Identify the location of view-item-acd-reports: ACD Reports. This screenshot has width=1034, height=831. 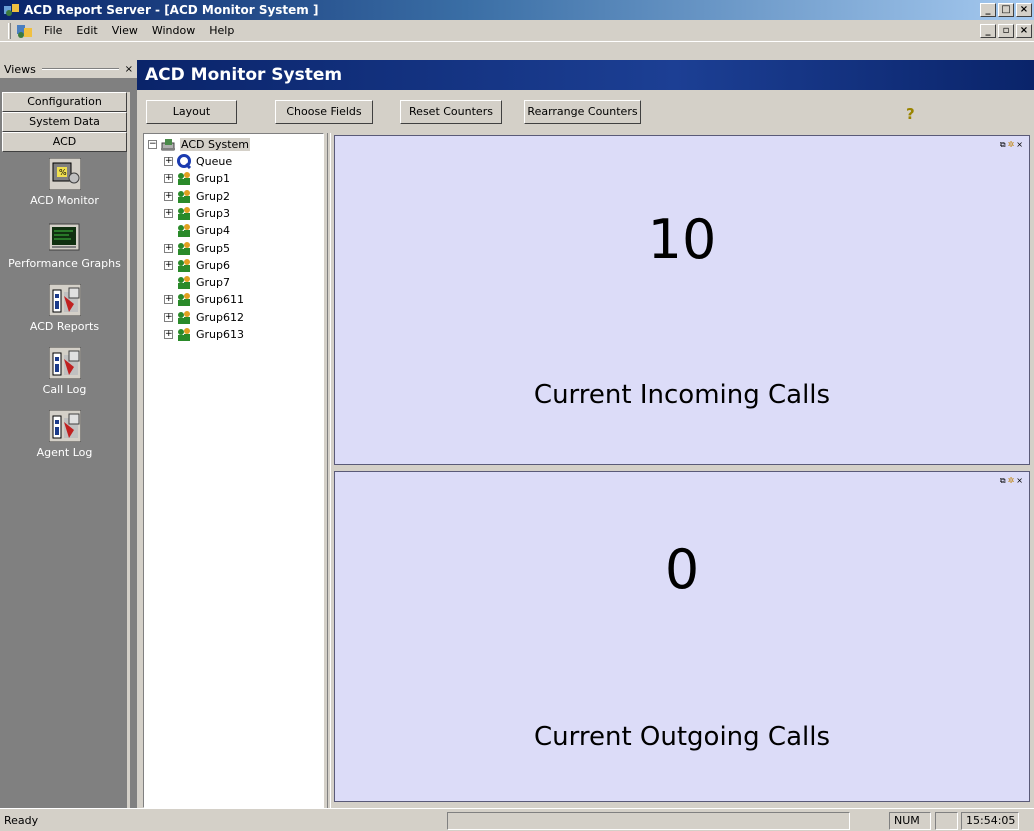
(64, 308).